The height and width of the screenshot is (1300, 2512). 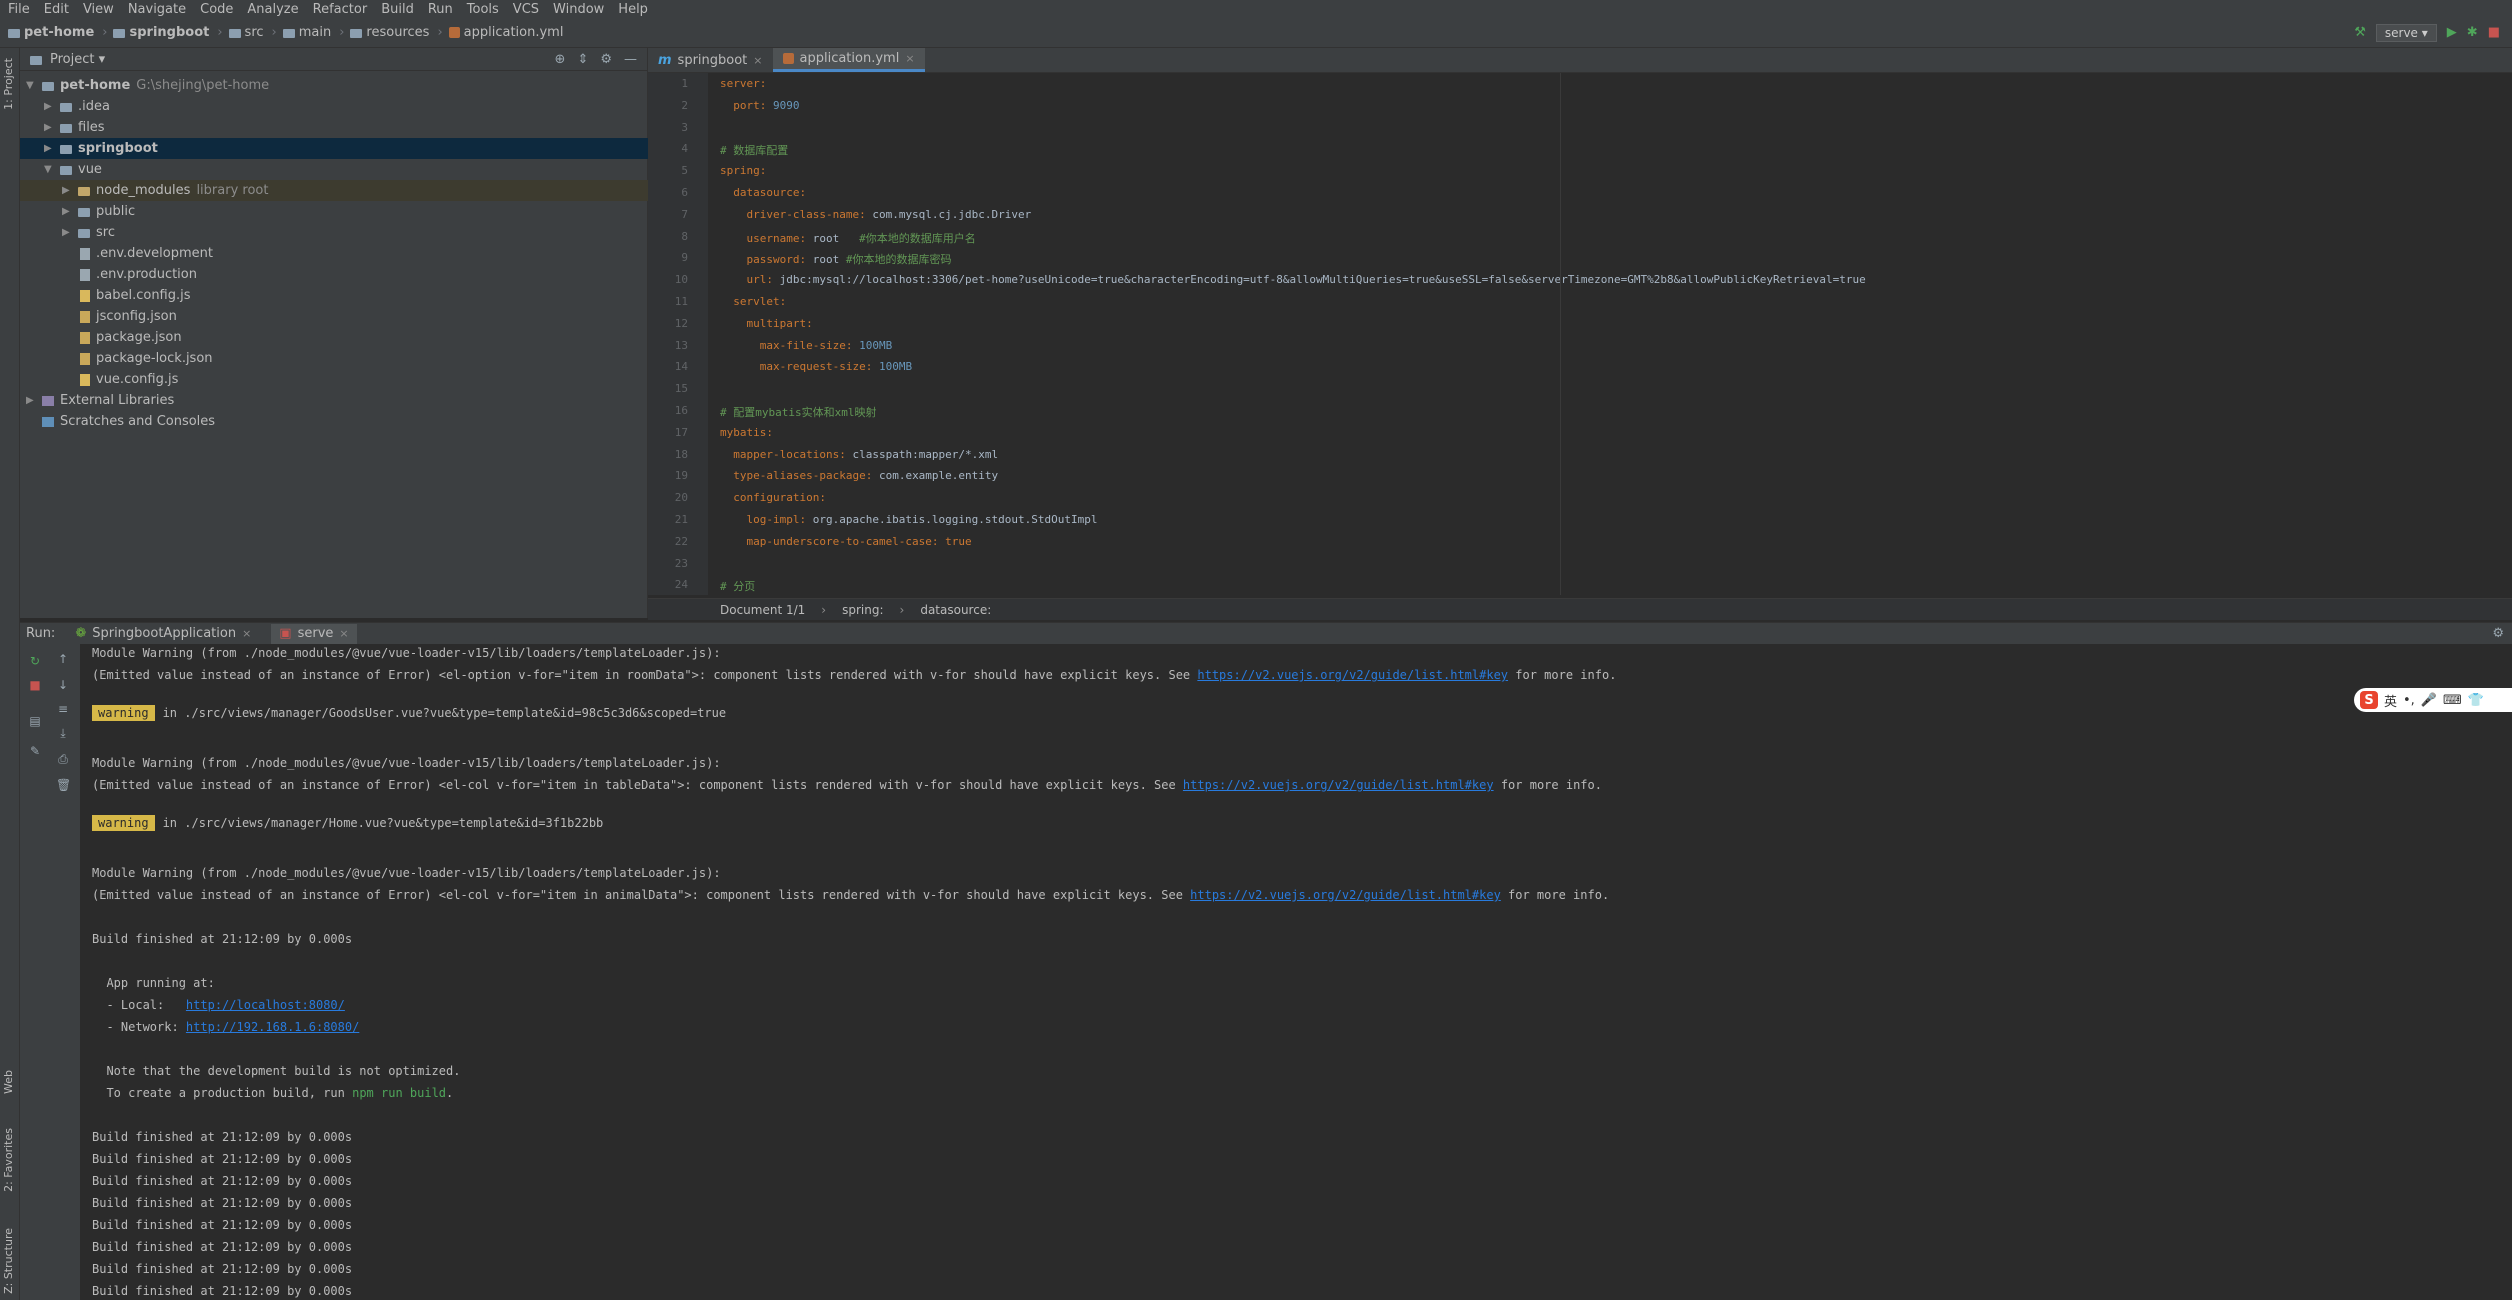 I want to click on menu-run: Run, so click(x=440, y=9).